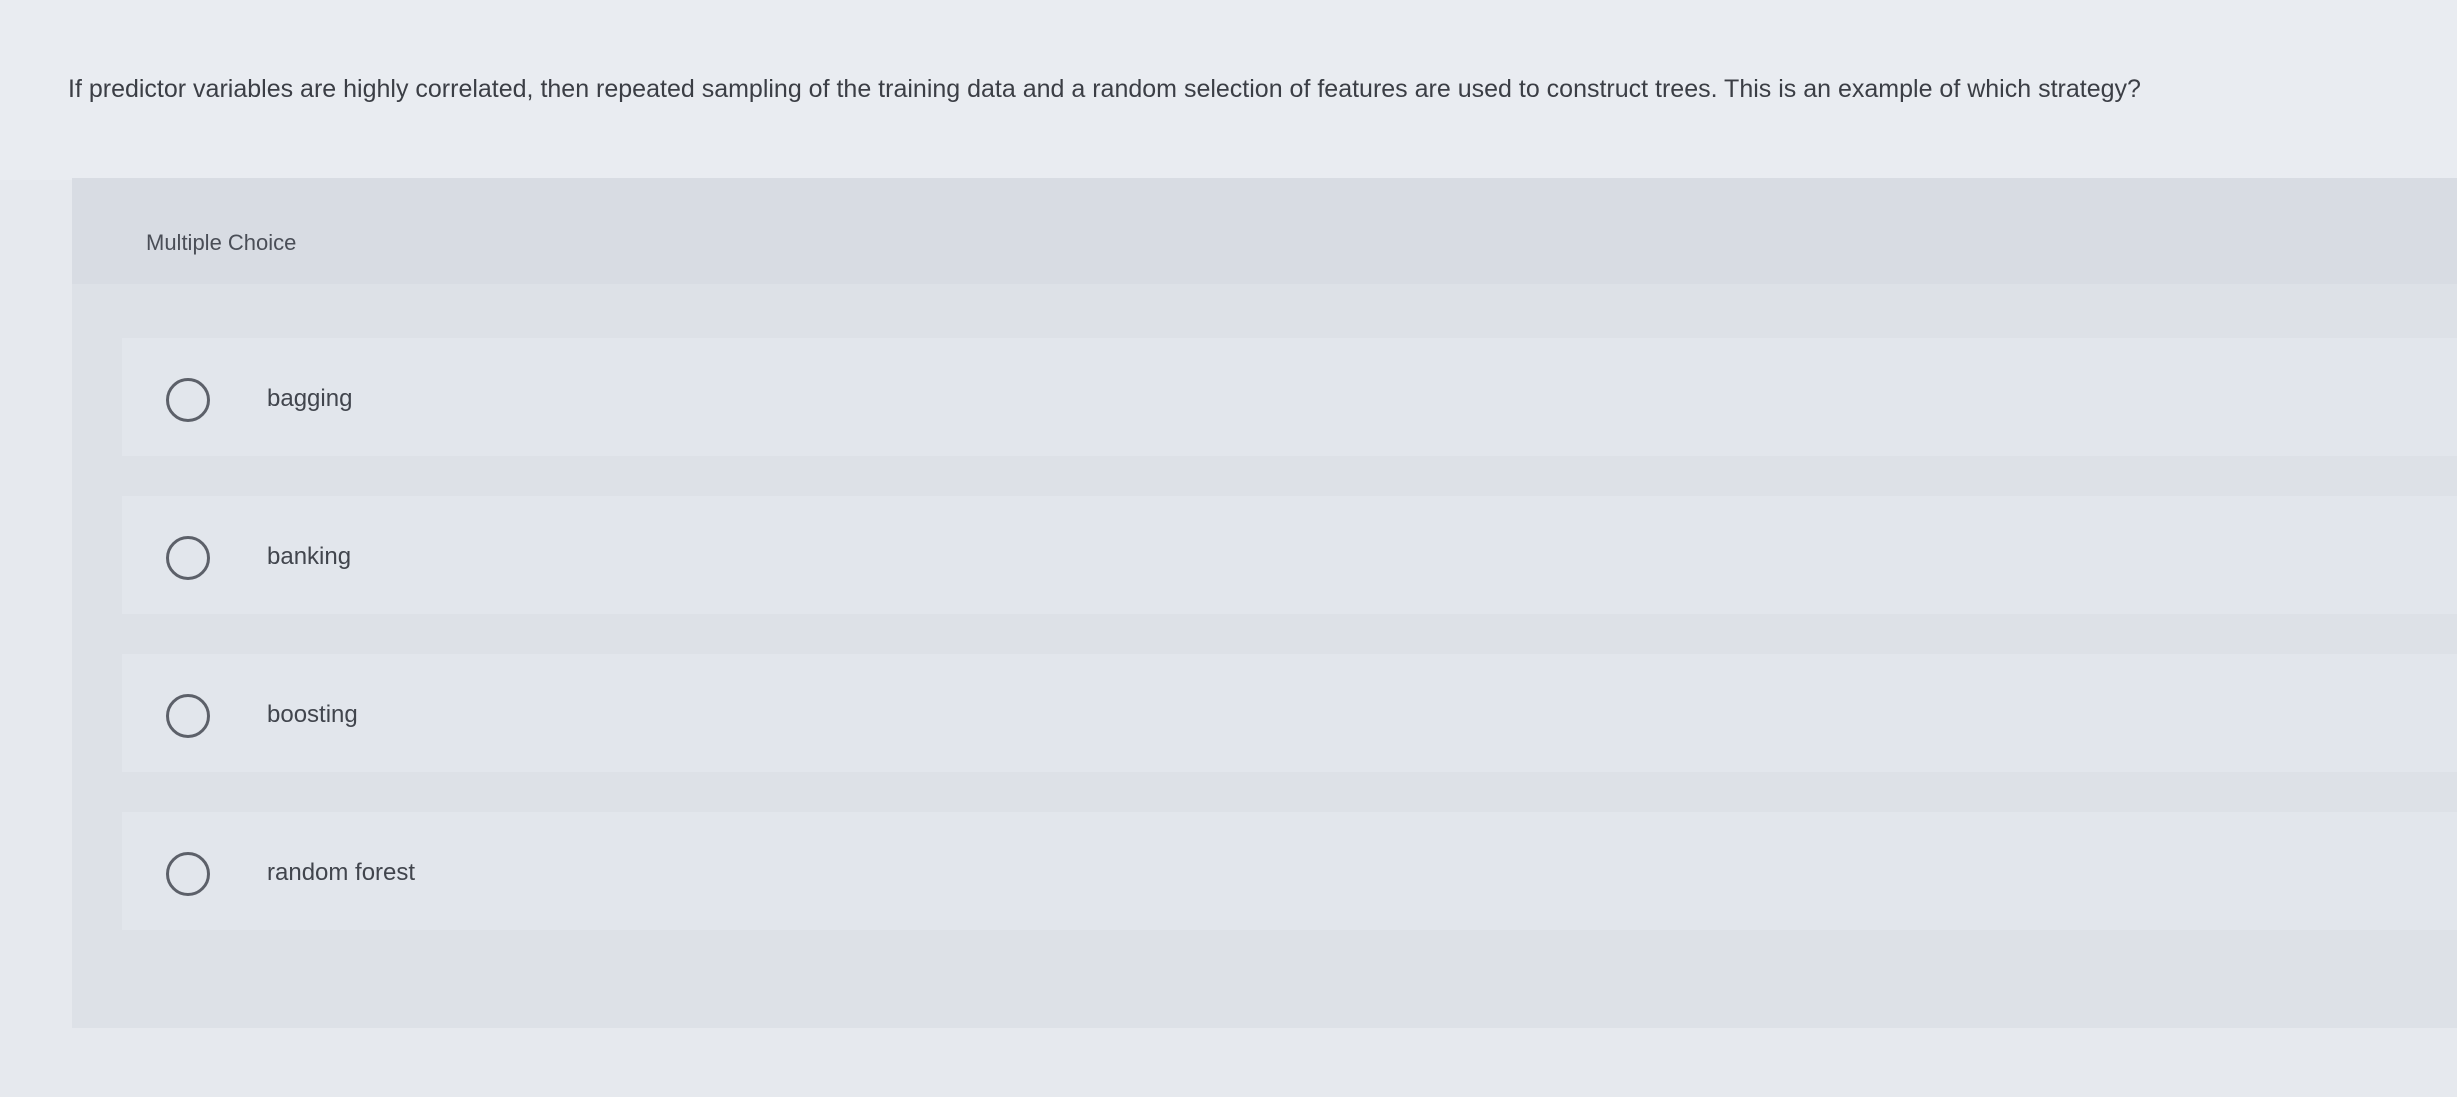  Describe the element at coordinates (309, 557) in the screenshot. I see `option-label: banking` at that location.